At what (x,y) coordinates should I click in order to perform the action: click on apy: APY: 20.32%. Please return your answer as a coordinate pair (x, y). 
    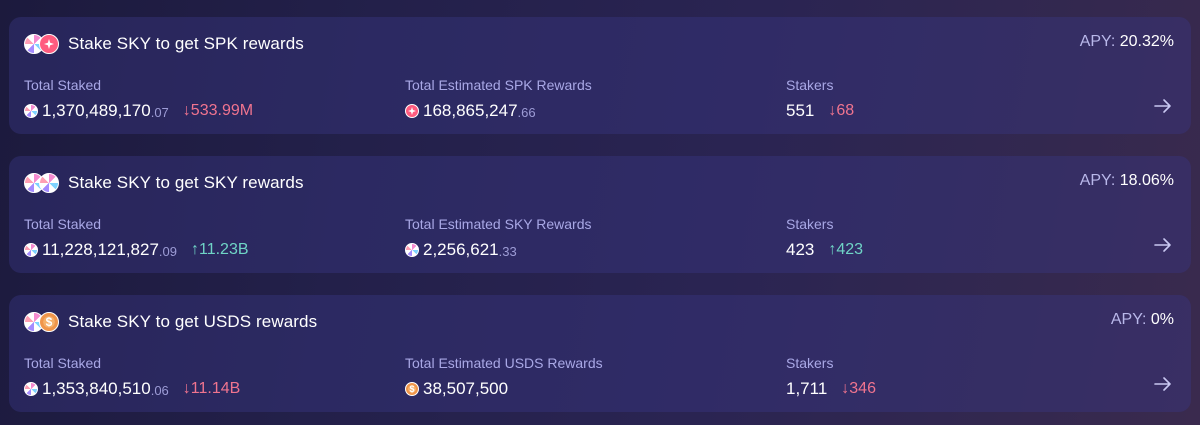
    Looking at the image, I should click on (1127, 42).